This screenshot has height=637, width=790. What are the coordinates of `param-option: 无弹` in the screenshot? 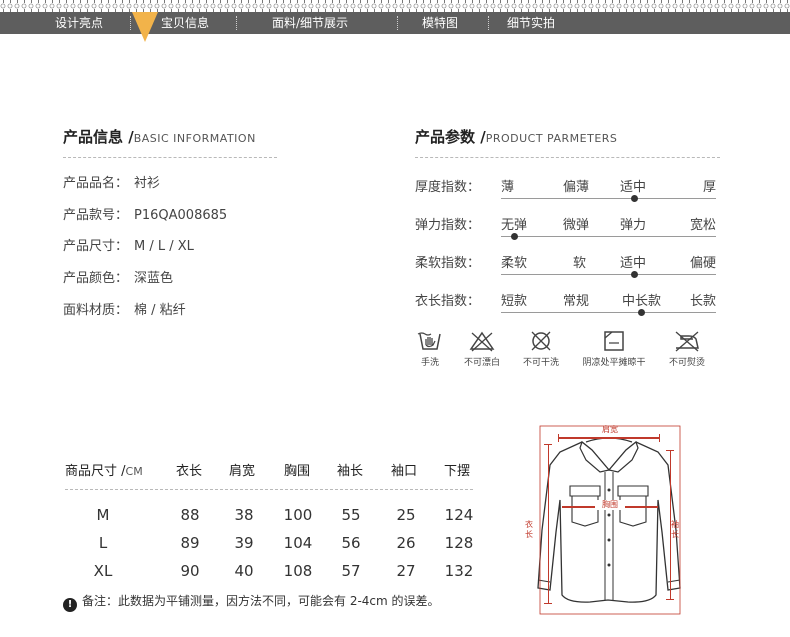 It's located at (514, 225).